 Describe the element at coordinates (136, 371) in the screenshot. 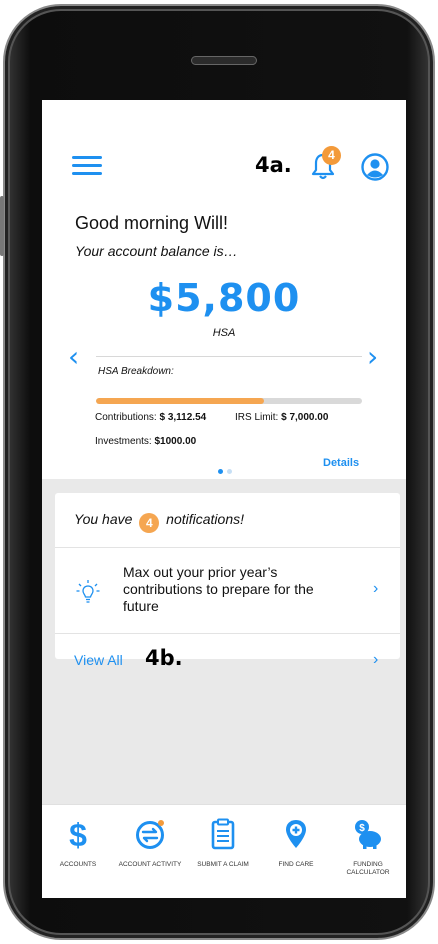

I see `breakdown-heading: HSA Breakdown:` at that location.